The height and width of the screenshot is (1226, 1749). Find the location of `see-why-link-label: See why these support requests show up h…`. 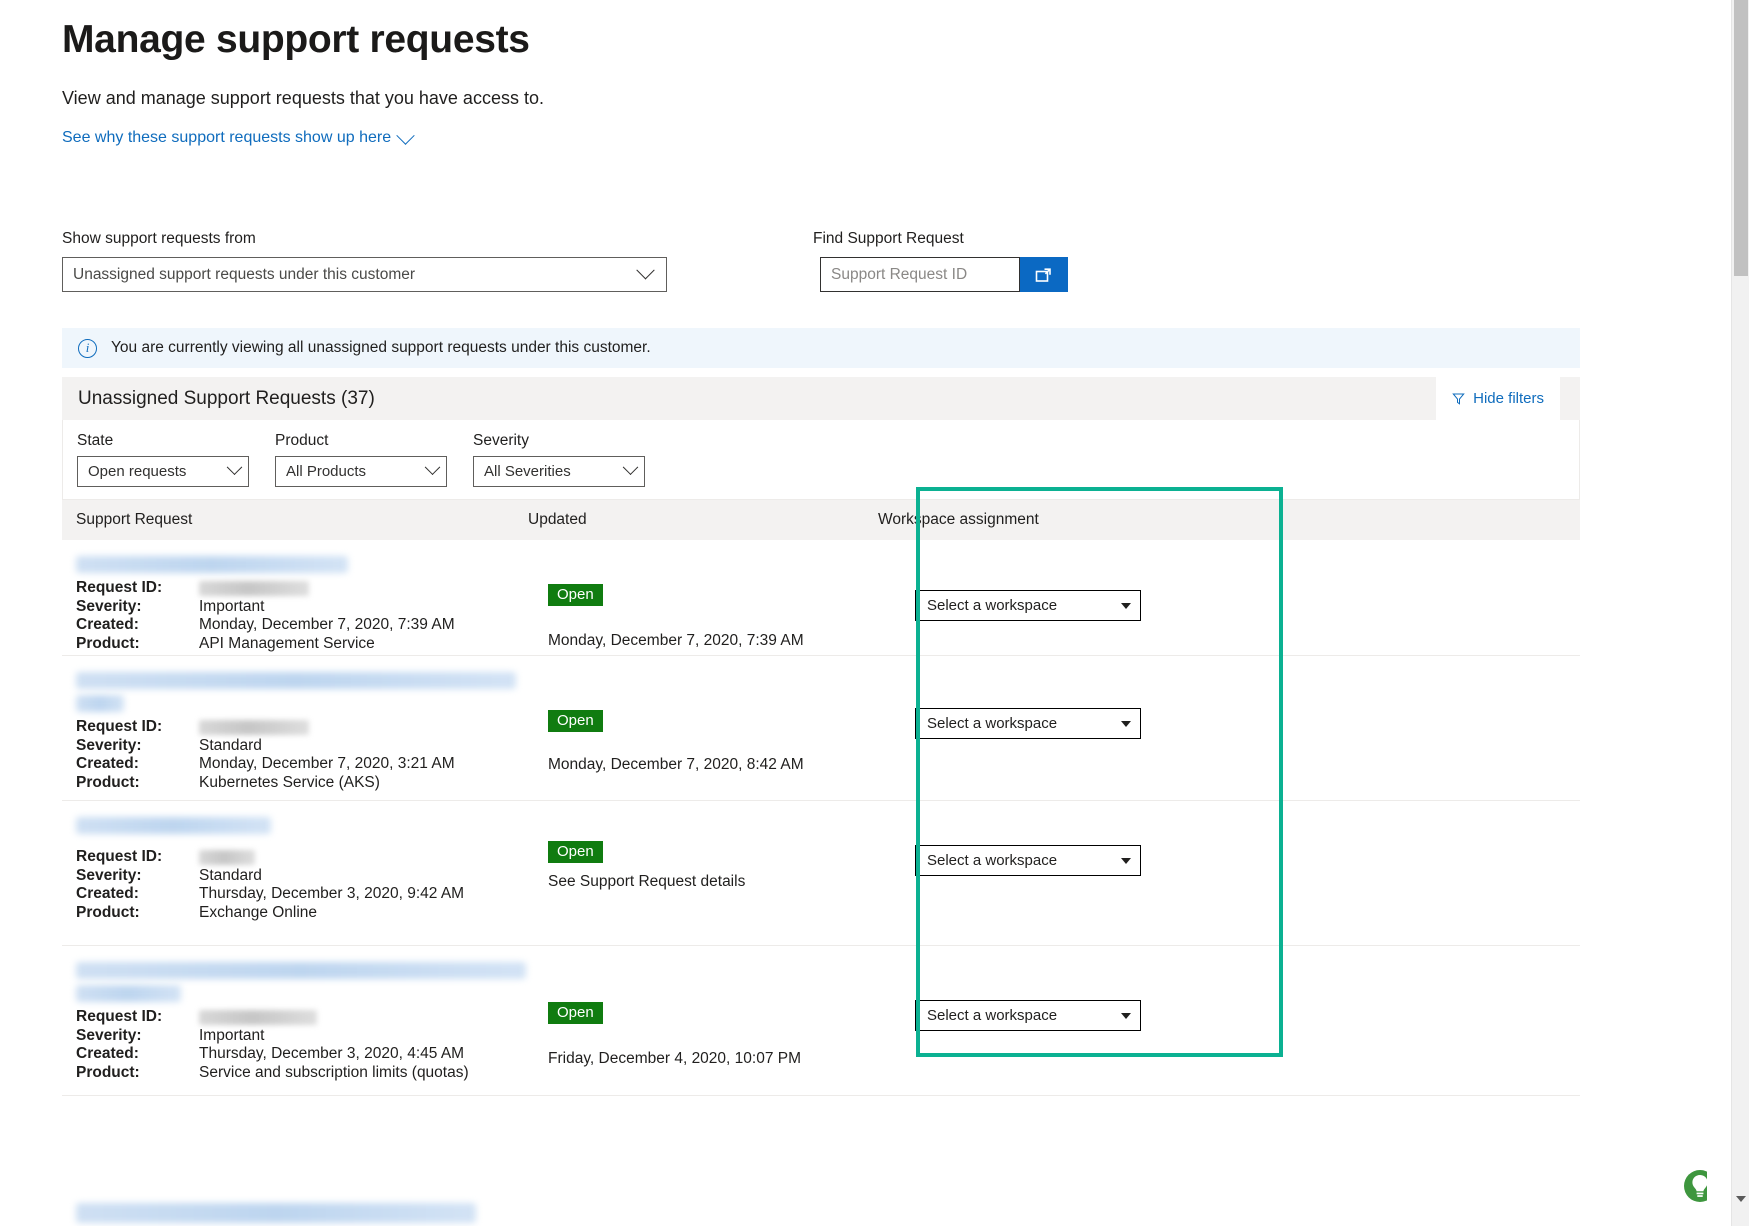

see-why-link-label: See why these support requests show up h… is located at coordinates (227, 137).